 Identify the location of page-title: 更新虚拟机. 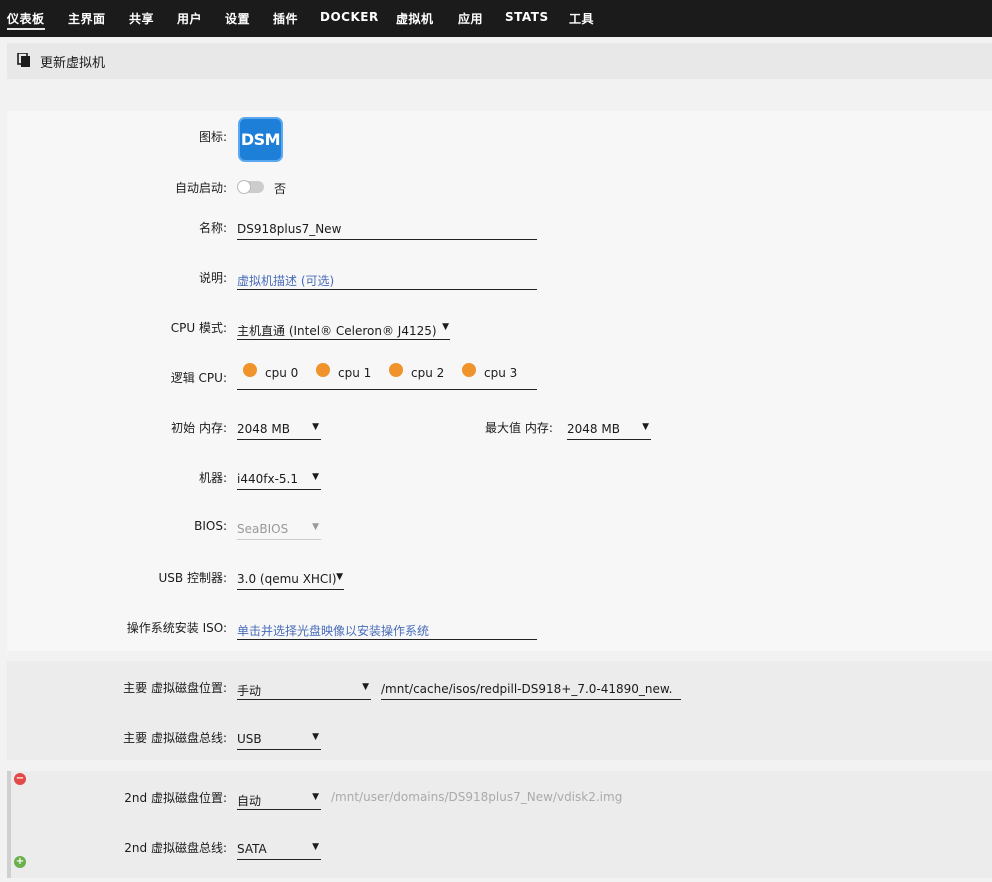
(73, 63).